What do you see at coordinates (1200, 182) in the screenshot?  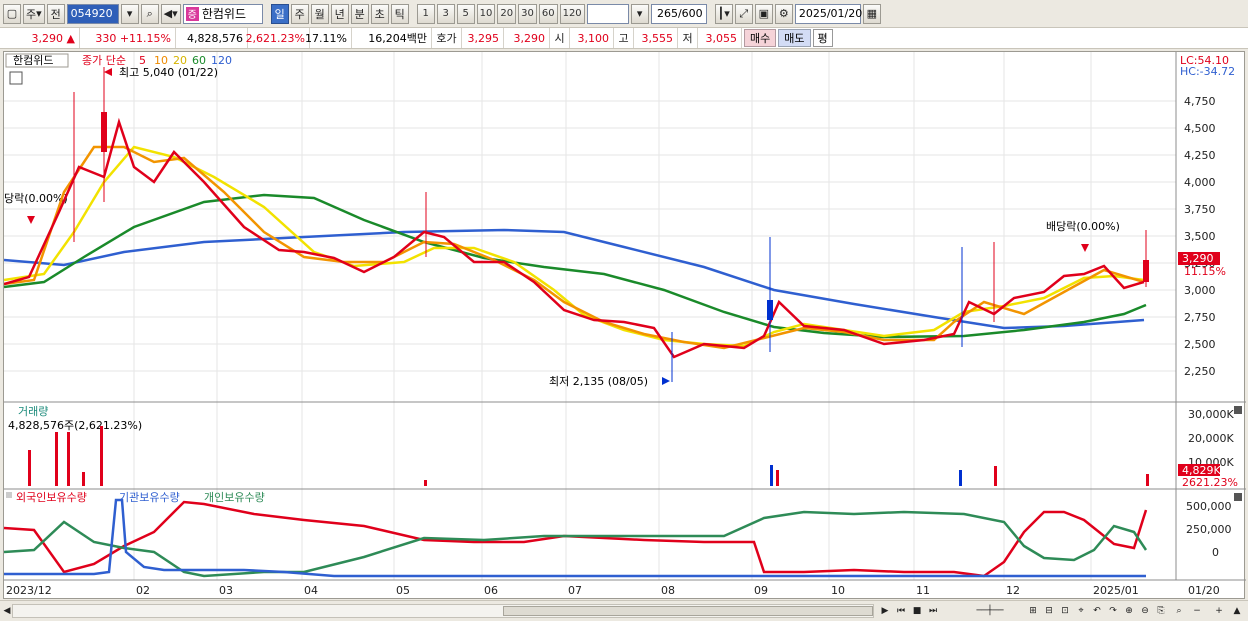 I see `y-tick: 4,000` at bounding box center [1200, 182].